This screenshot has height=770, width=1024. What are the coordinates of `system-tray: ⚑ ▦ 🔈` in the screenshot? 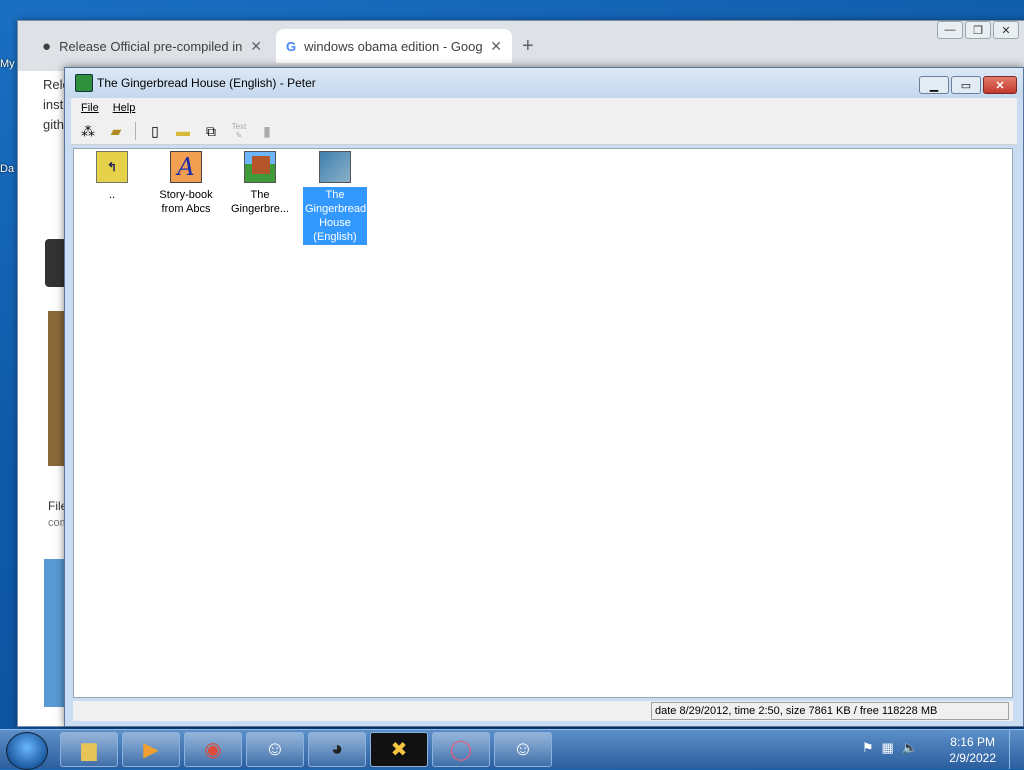 It's located at (890, 748).